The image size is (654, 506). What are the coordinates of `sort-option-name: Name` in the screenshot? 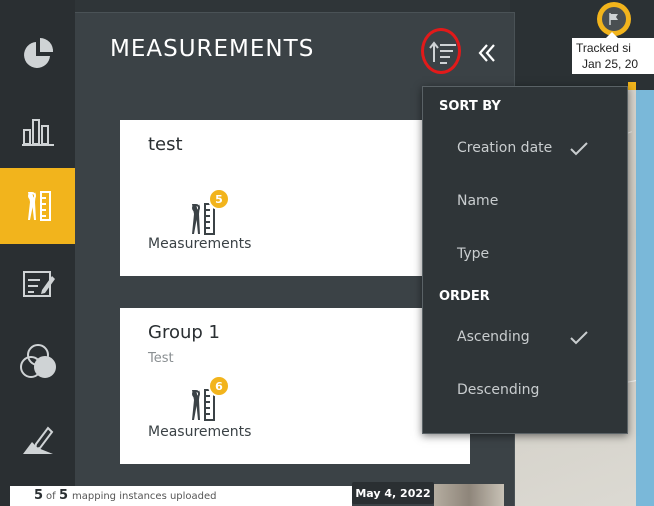 It's located at (477, 201).